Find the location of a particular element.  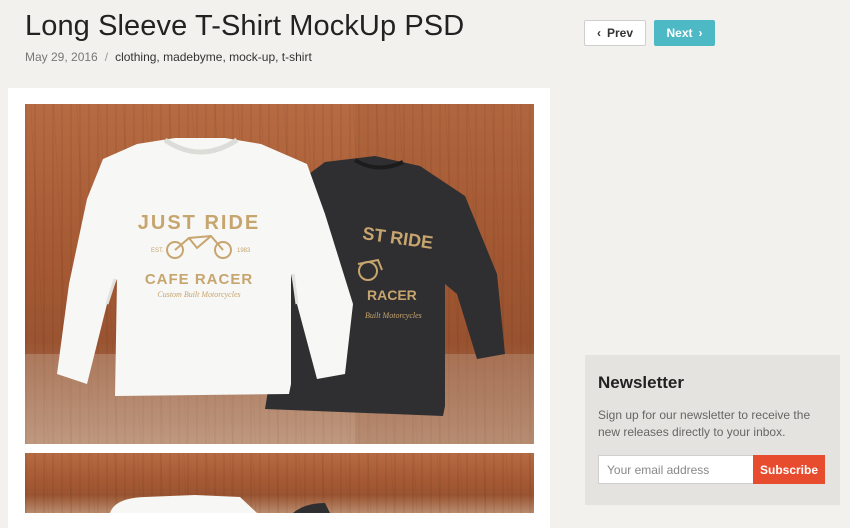

newsletter-title: Newsletter is located at coordinates (641, 382).